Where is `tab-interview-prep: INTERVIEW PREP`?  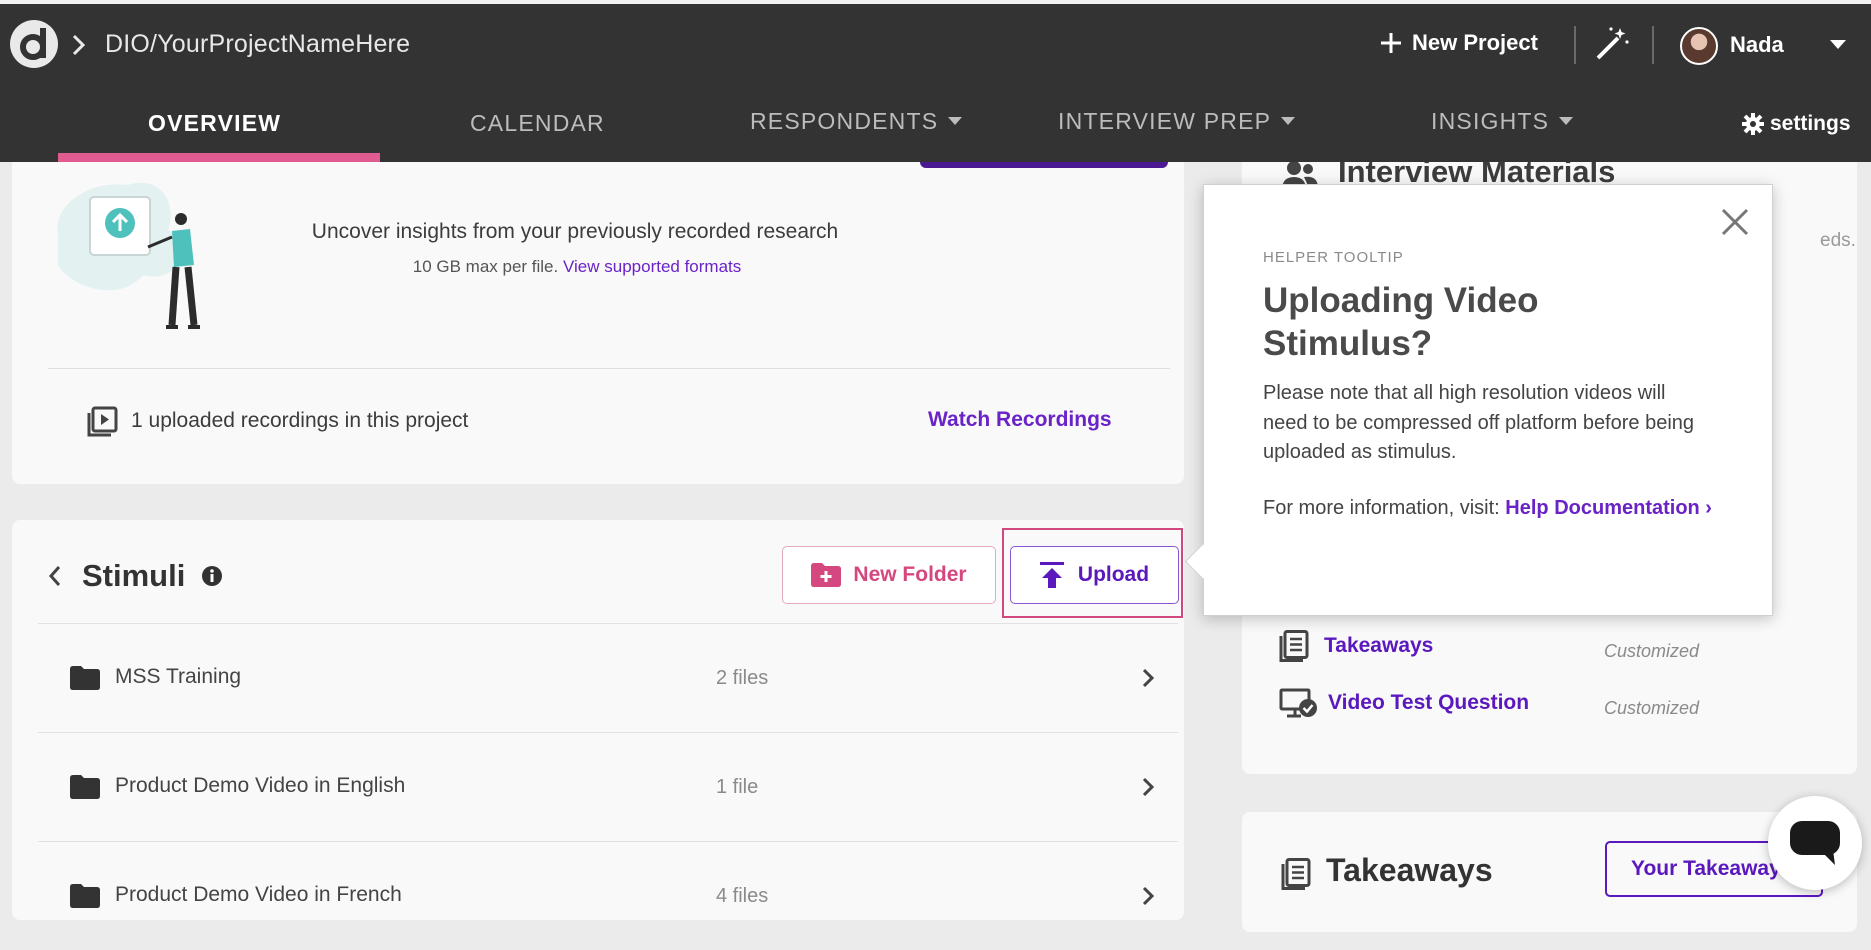
tab-interview-prep: INTERVIEW PREP is located at coordinates (1177, 121).